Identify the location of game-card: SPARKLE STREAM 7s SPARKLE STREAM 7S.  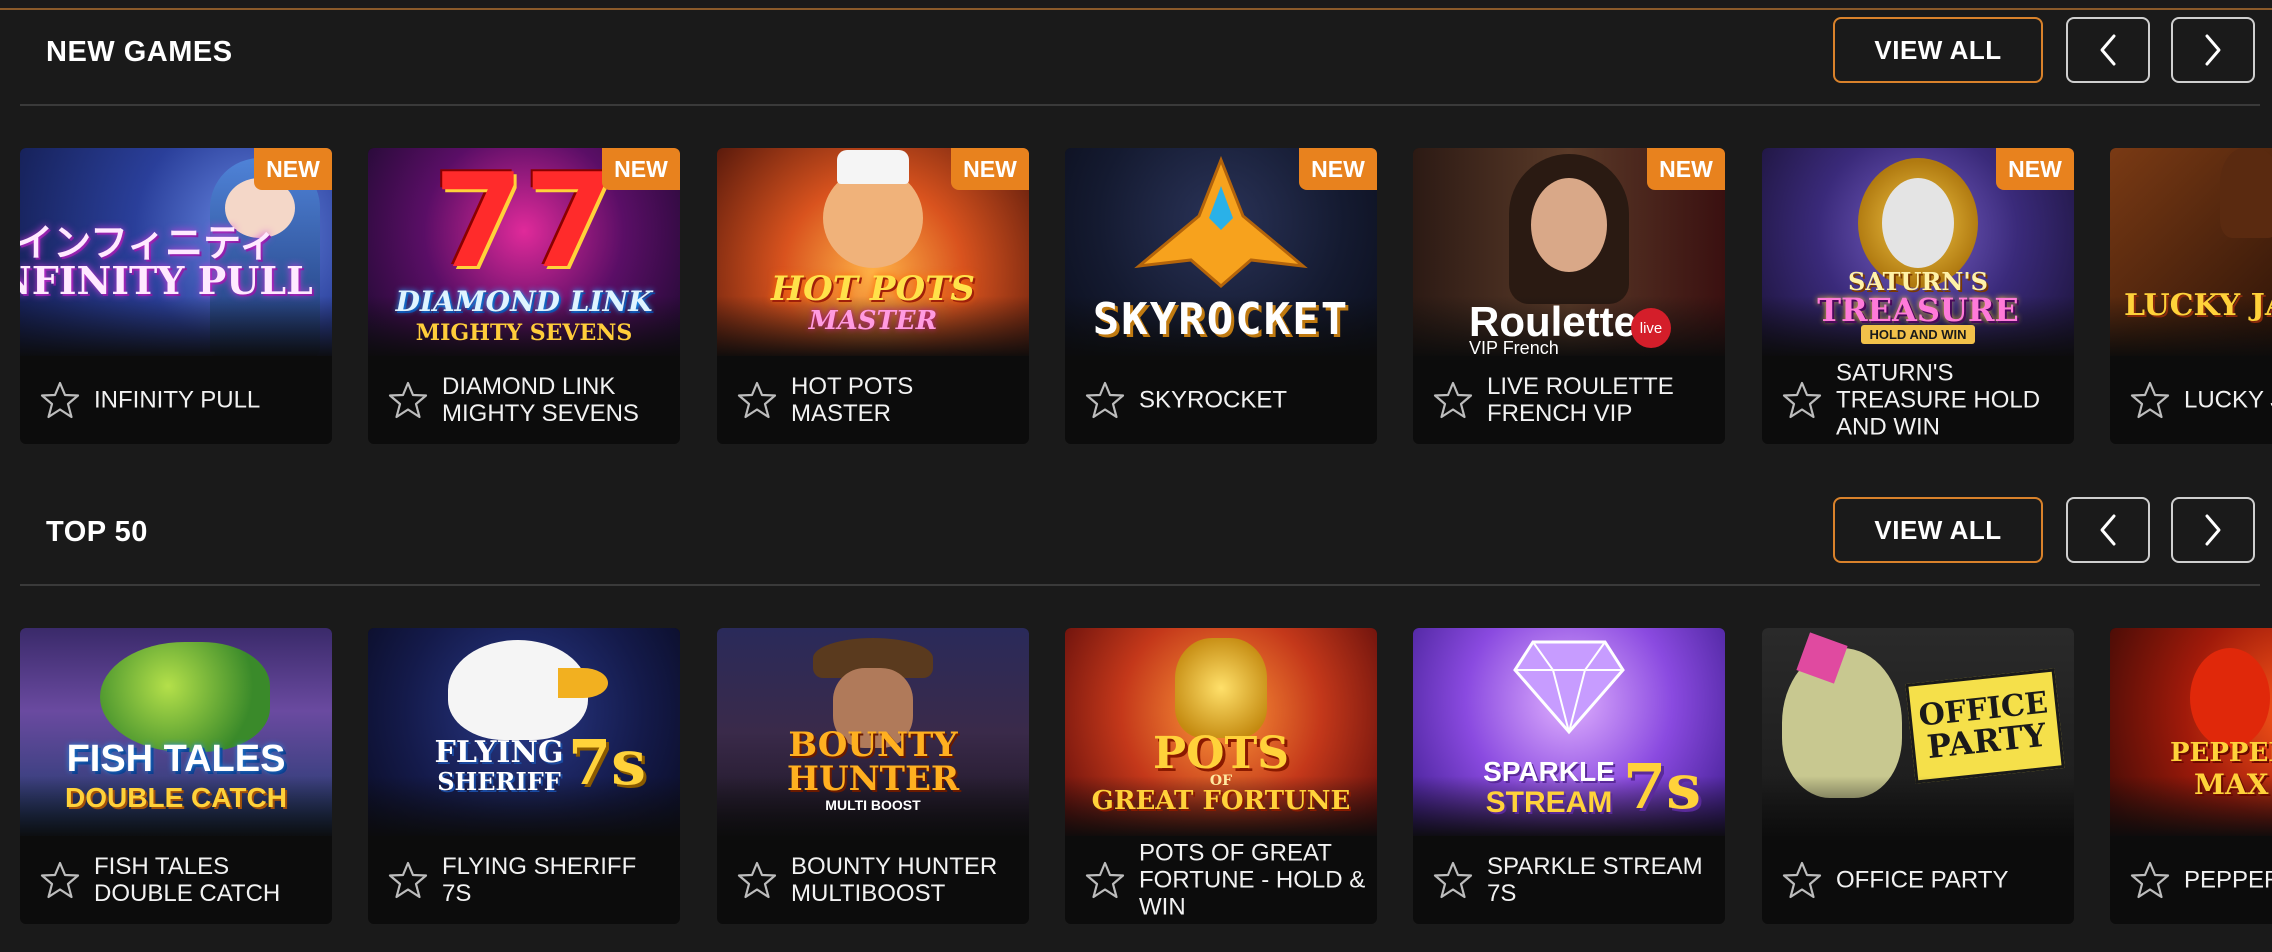
(1569, 776).